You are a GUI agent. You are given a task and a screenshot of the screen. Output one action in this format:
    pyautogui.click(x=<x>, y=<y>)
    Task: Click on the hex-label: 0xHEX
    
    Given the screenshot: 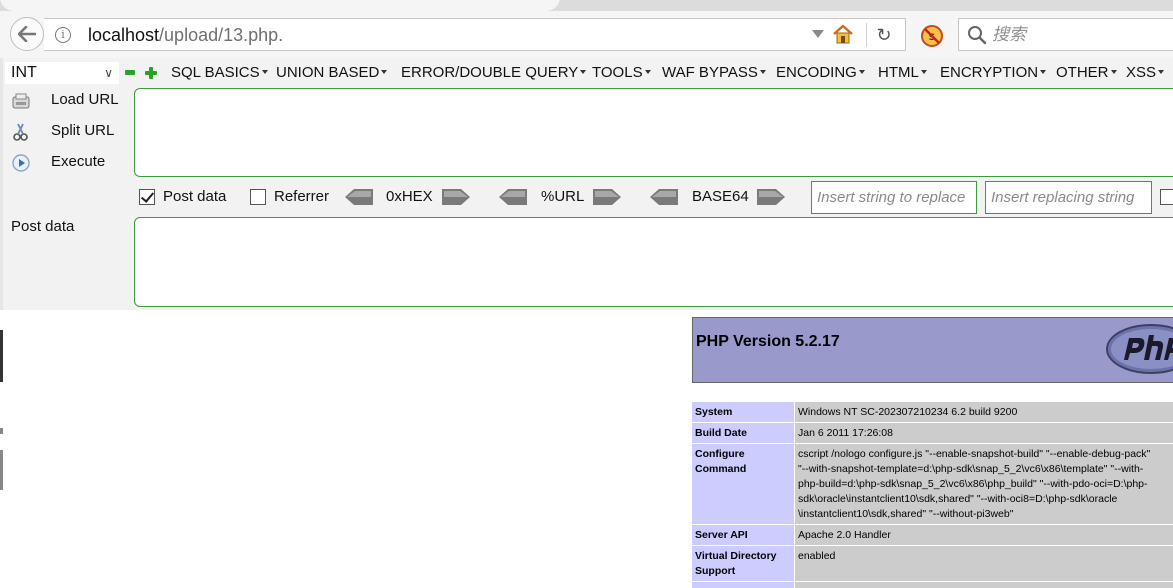 What is the action you would take?
    pyautogui.click(x=409, y=196)
    